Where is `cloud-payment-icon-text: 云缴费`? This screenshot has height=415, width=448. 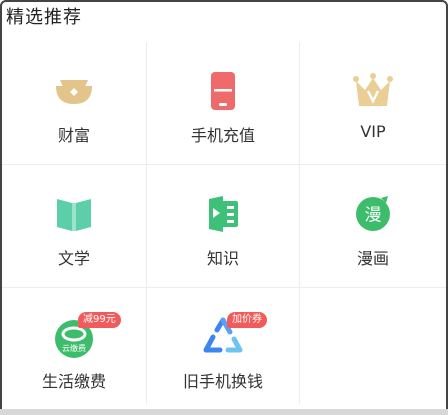
cloud-payment-icon-text: 云缴费 is located at coordinates (74, 348).